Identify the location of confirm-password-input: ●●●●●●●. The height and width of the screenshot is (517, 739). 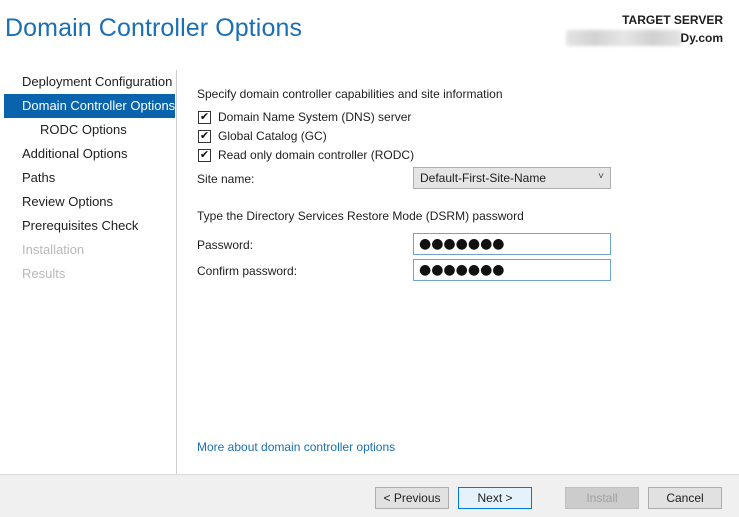
(512, 270).